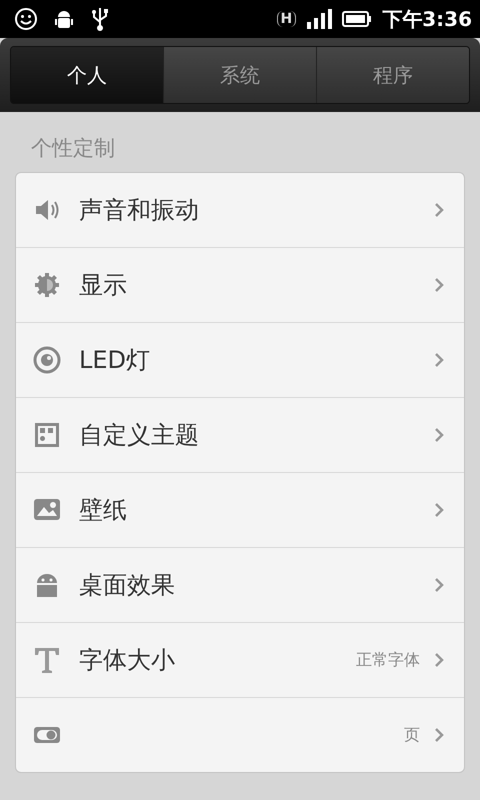  I want to click on serif-t-icon, so click(47, 660).